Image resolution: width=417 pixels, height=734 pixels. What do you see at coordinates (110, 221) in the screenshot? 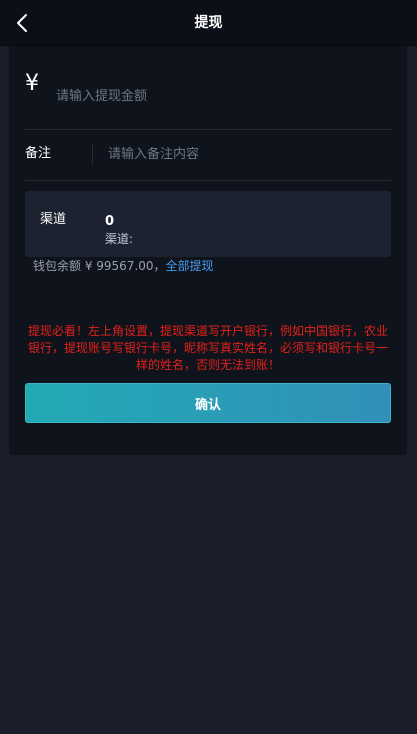
I see `channel-value: 0` at bounding box center [110, 221].